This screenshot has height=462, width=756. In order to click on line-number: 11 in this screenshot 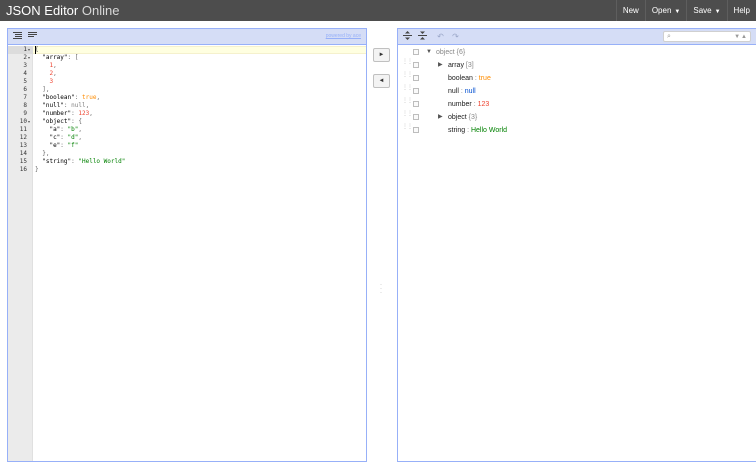, I will do `click(23, 129)`.